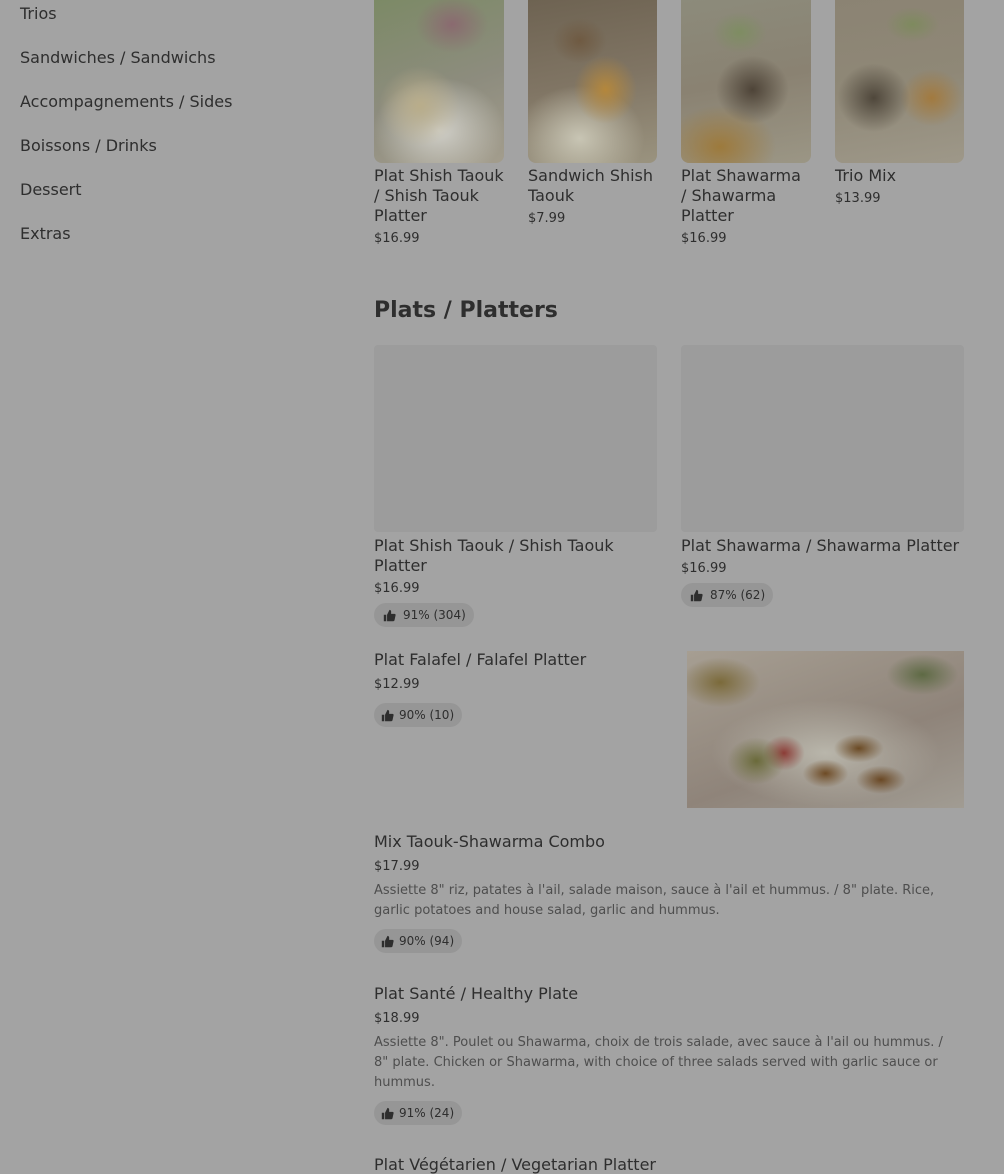 The height and width of the screenshot is (1174, 1004). Describe the element at coordinates (592, 186) in the screenshot. I see `carousel-card-title: Sandwich Shish Taouk` at that location.